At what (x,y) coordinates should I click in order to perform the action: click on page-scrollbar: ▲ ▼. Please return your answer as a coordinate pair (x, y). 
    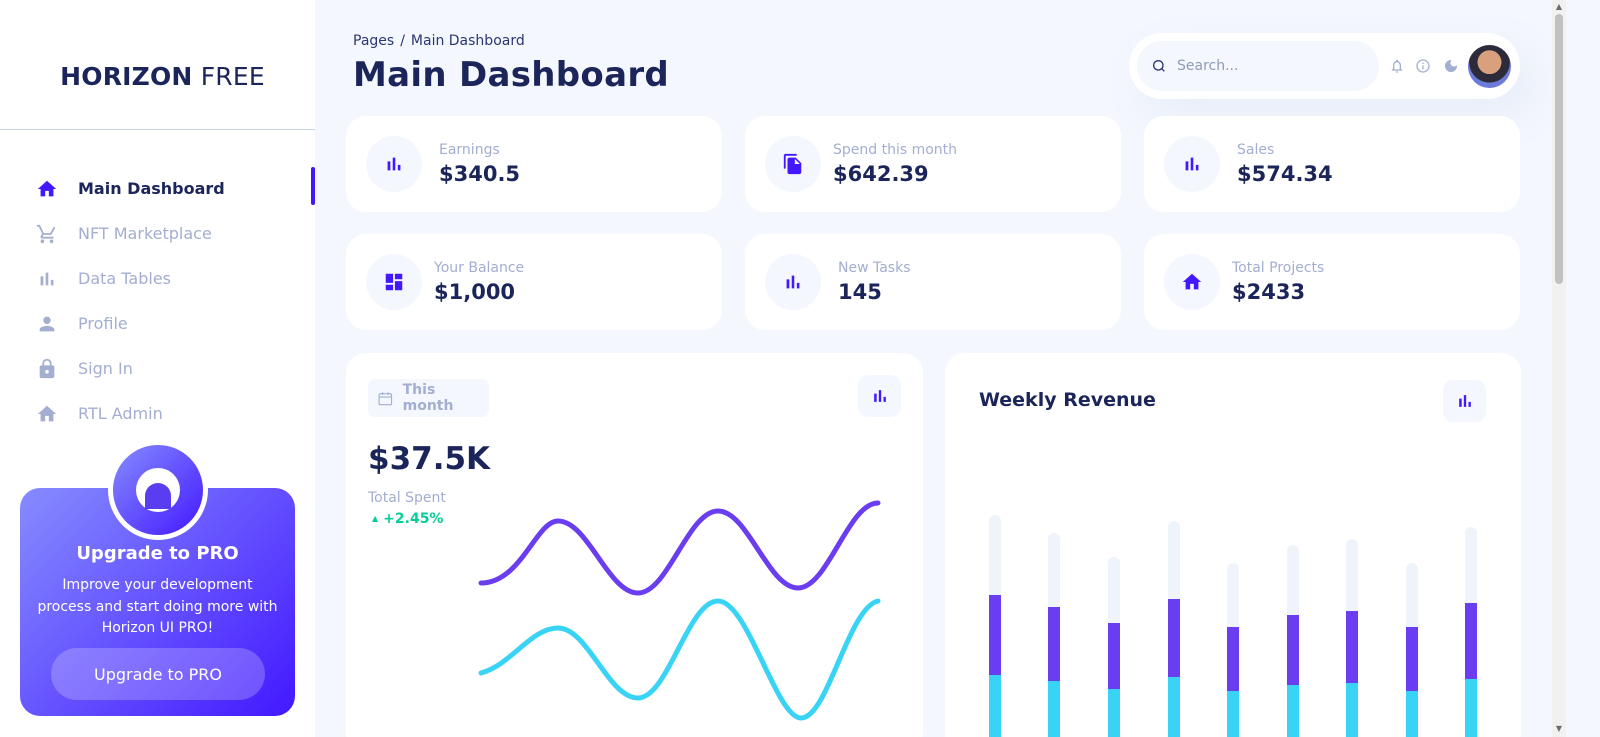
    Looking at the image, I should click on (1559, 368).